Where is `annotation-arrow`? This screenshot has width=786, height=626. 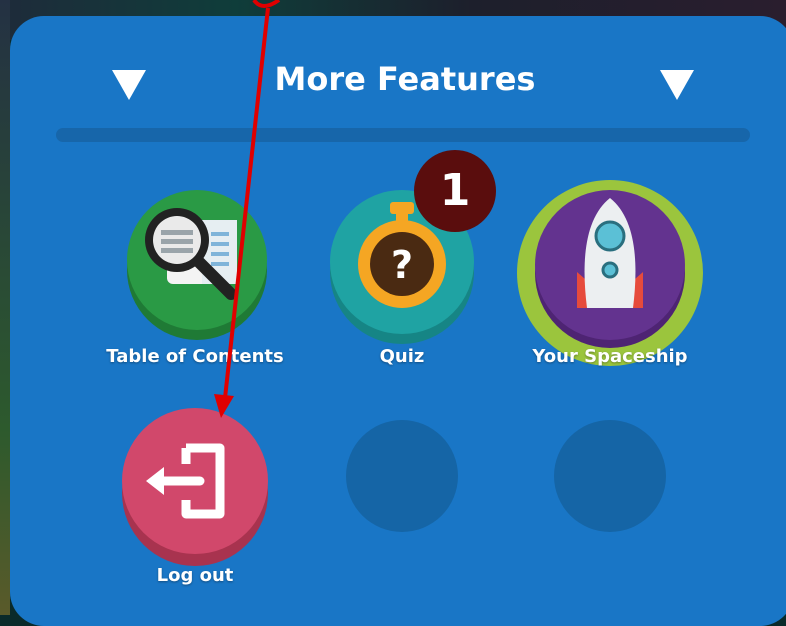
annotation-arrow is located at coordinates (247, 209).